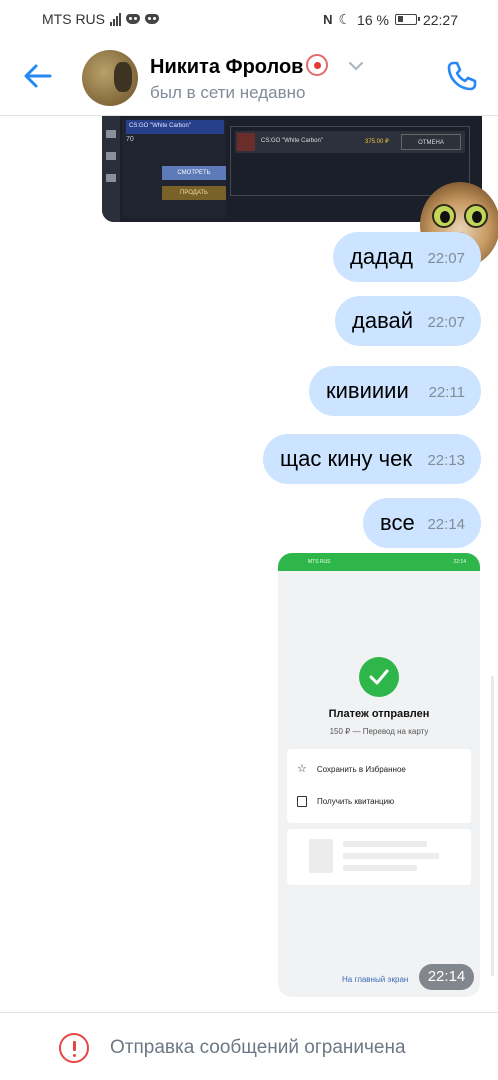 The image size is (498, 1080). Describe the element at coordinates (111, 169) in the screenshot. I see `game-sidebar` at that location.